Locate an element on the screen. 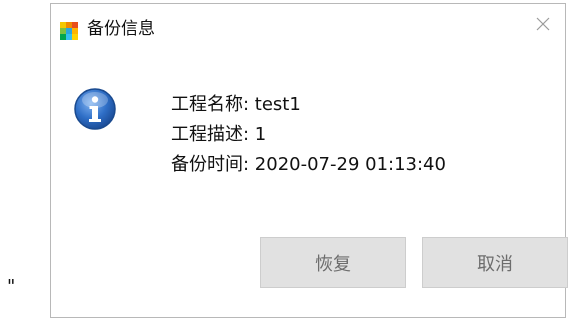  close-button is located at coordinates (543, 26).